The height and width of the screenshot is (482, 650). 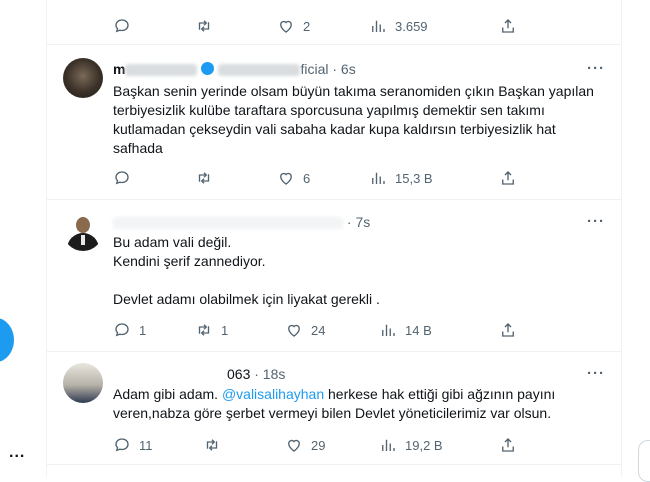 I want to click on compose-fab-button, so click(x=7, y=340).